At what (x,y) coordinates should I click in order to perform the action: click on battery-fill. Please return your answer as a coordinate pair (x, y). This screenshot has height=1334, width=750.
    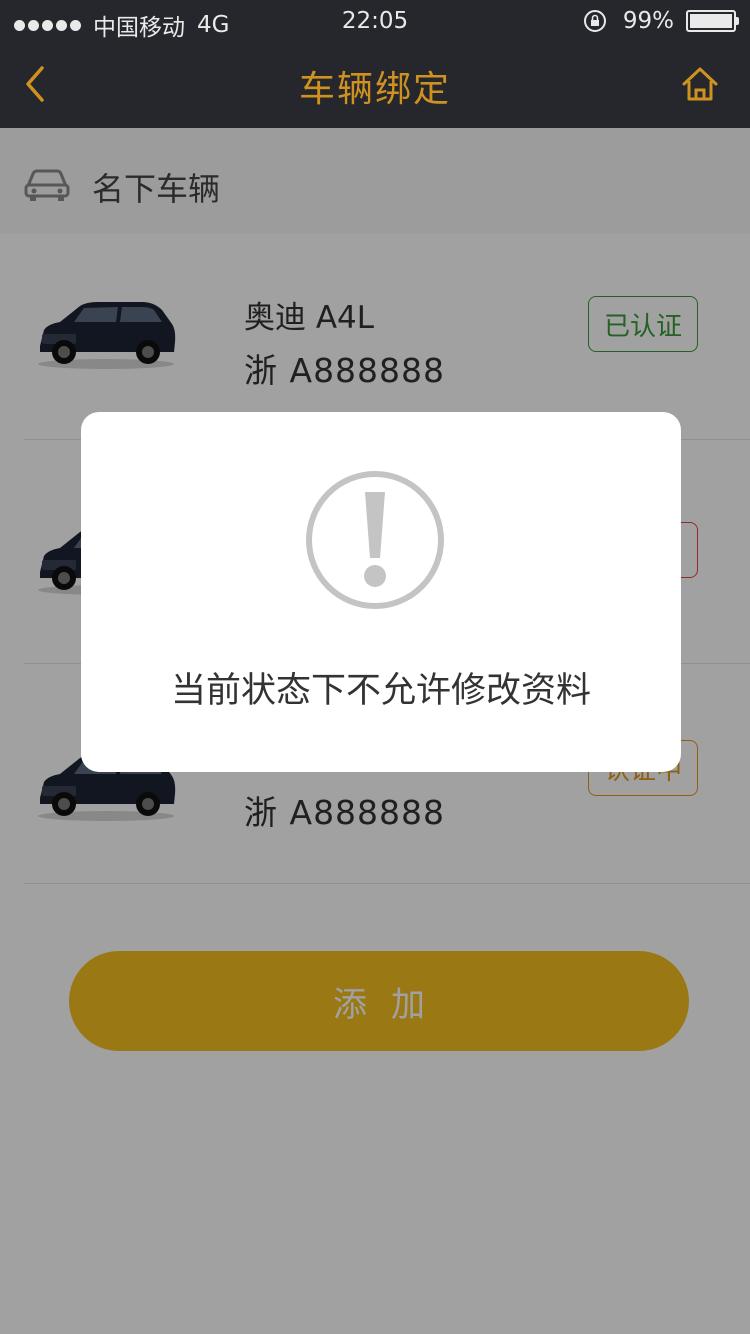
    Looking at the image, I should click on (711, 21).